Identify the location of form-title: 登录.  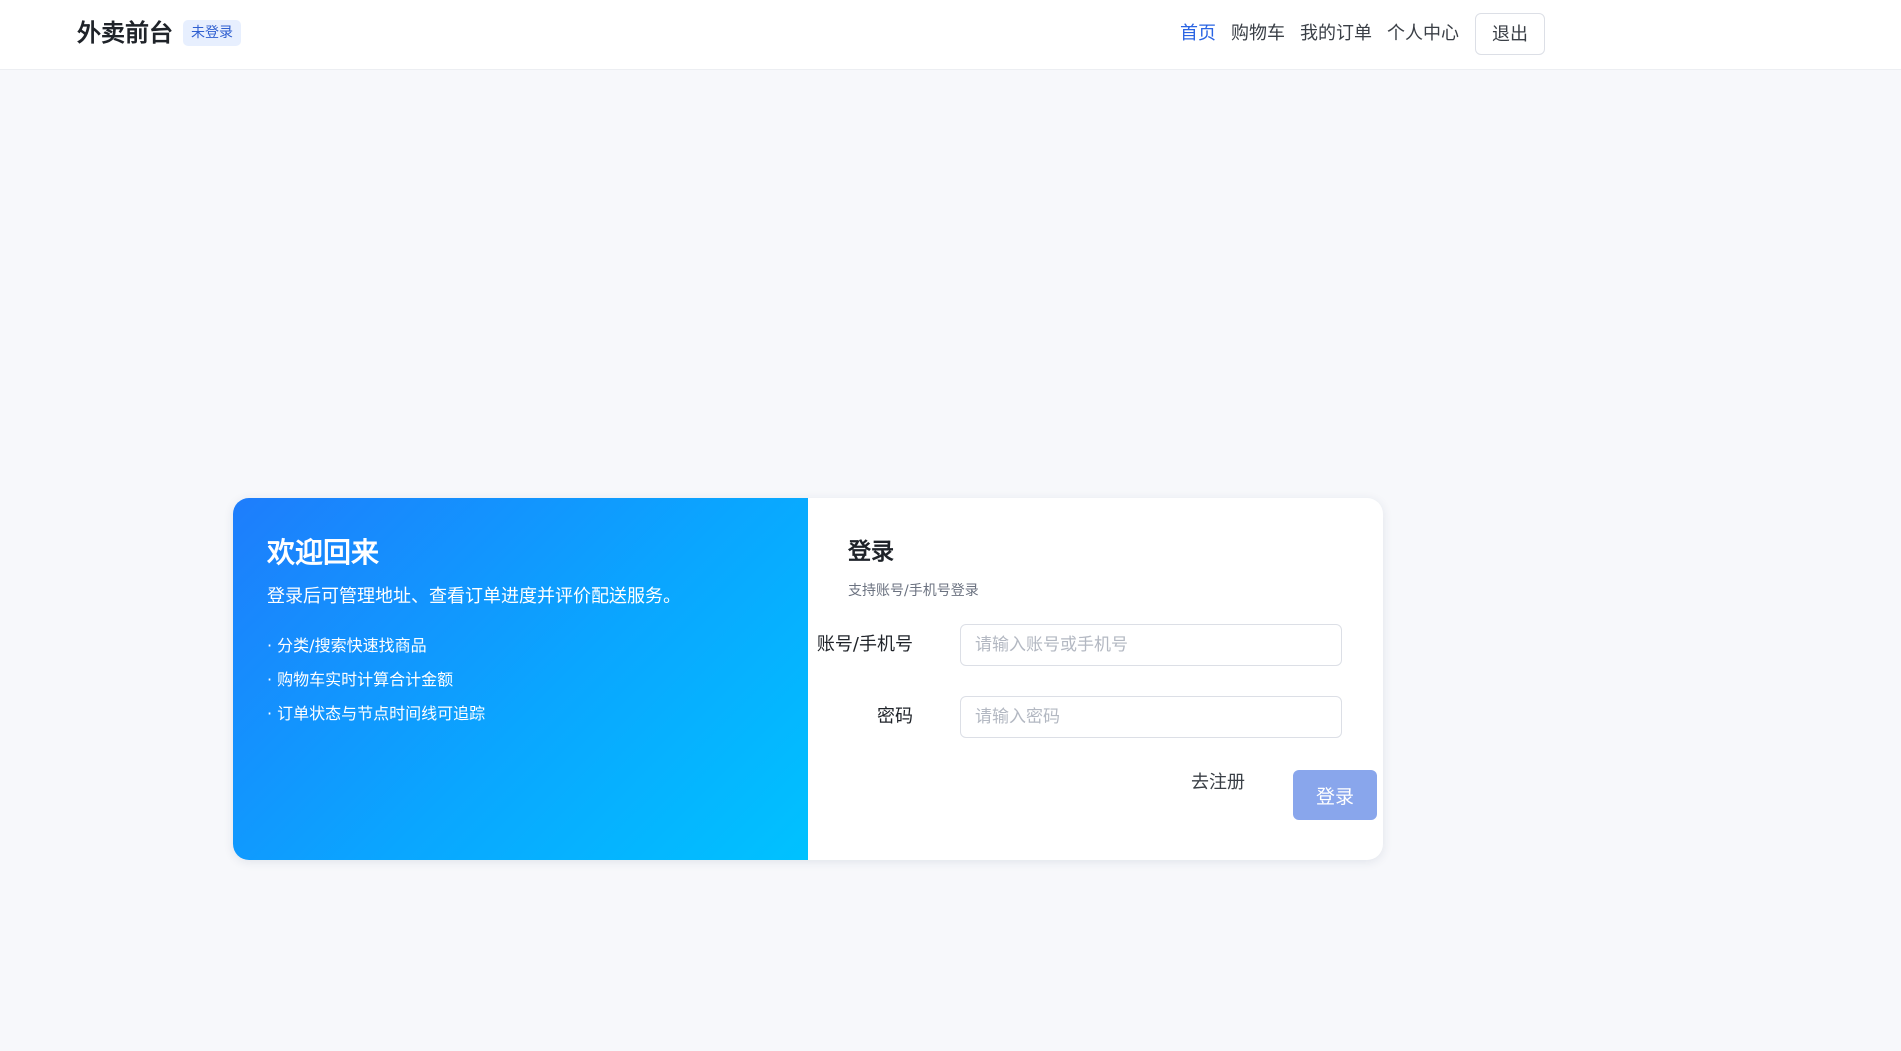
(871, 552).